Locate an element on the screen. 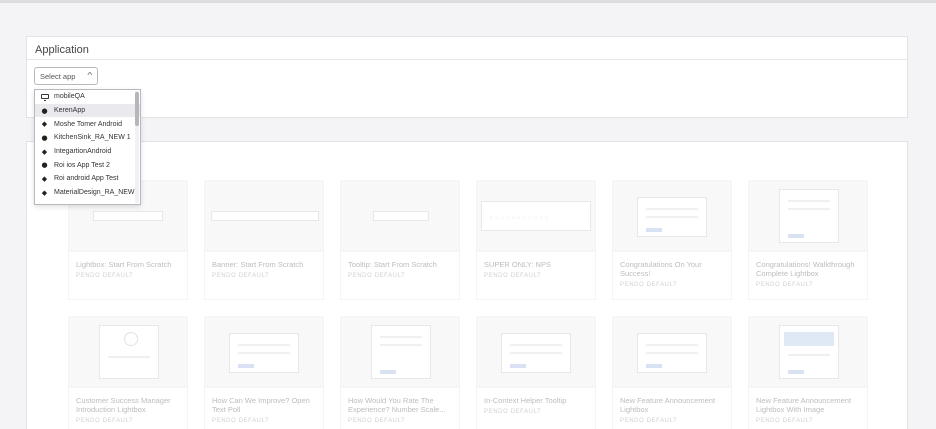  app-option: mobileQA is located at coordinates (87, 97).